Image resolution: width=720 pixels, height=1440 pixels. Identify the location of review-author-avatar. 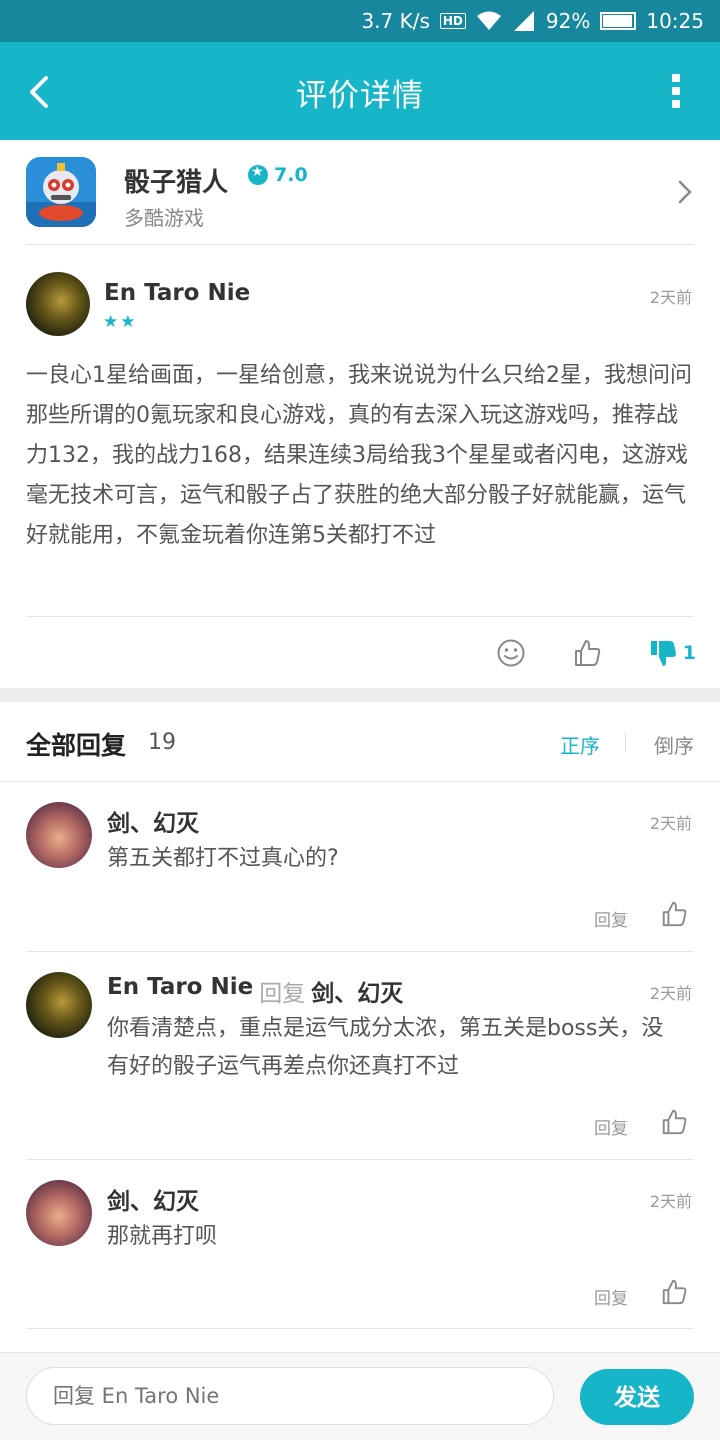
(58, 304).